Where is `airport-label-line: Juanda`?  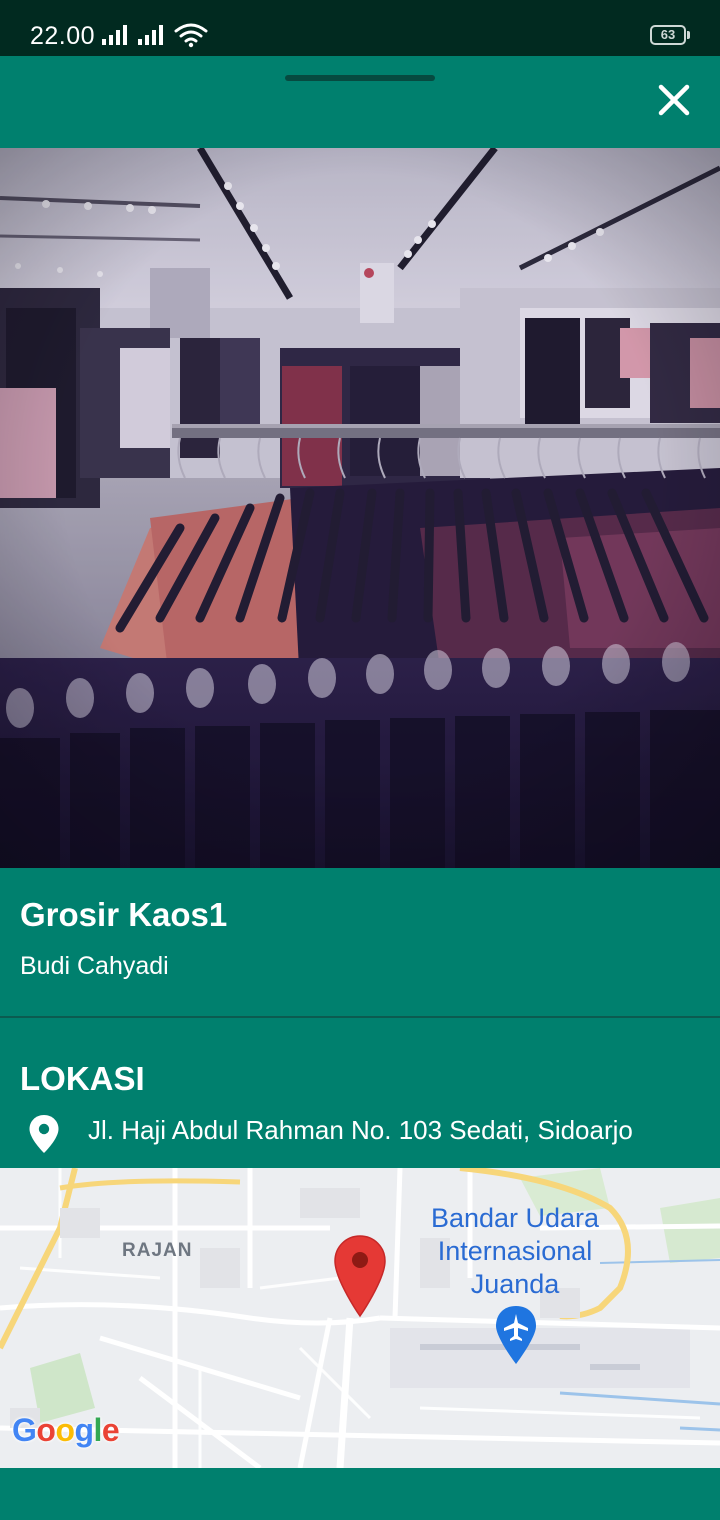
airport-label-line: Juanda is located at coordinates (515, 1284).